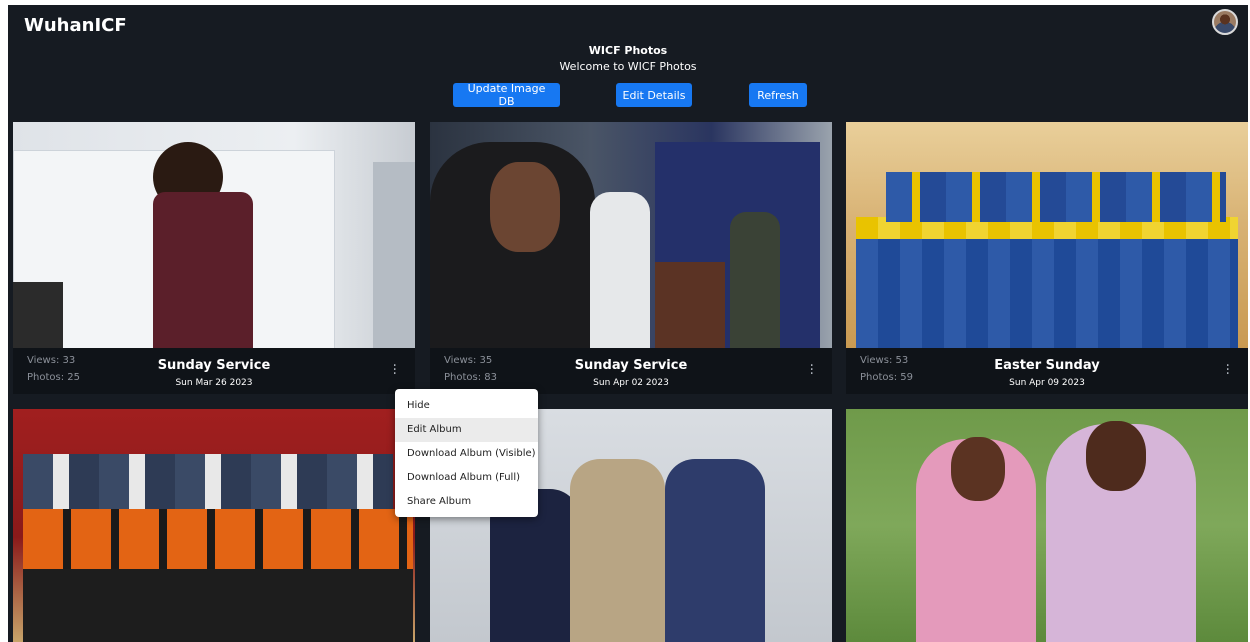 The image size is (1250, 642). I want to click on user-avatar, so click(1225, 22).